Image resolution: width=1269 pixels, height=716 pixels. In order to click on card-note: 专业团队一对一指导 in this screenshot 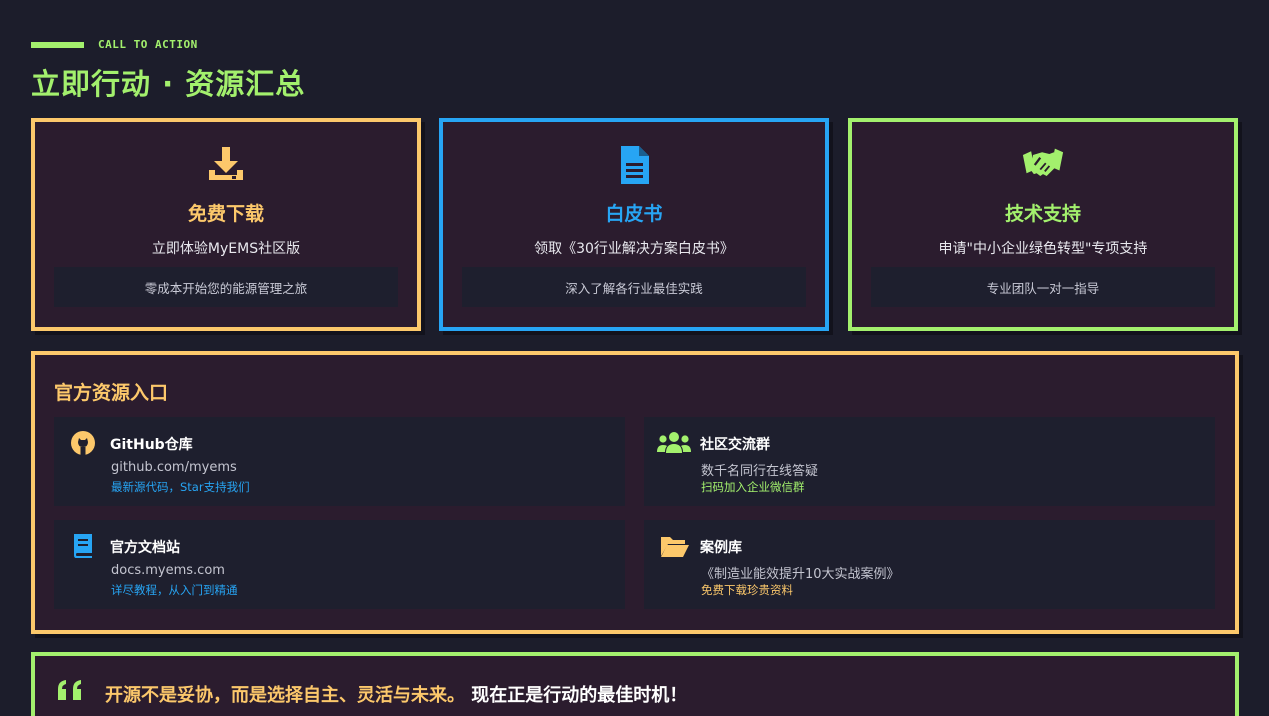, I will do `click(1043, 287)`.